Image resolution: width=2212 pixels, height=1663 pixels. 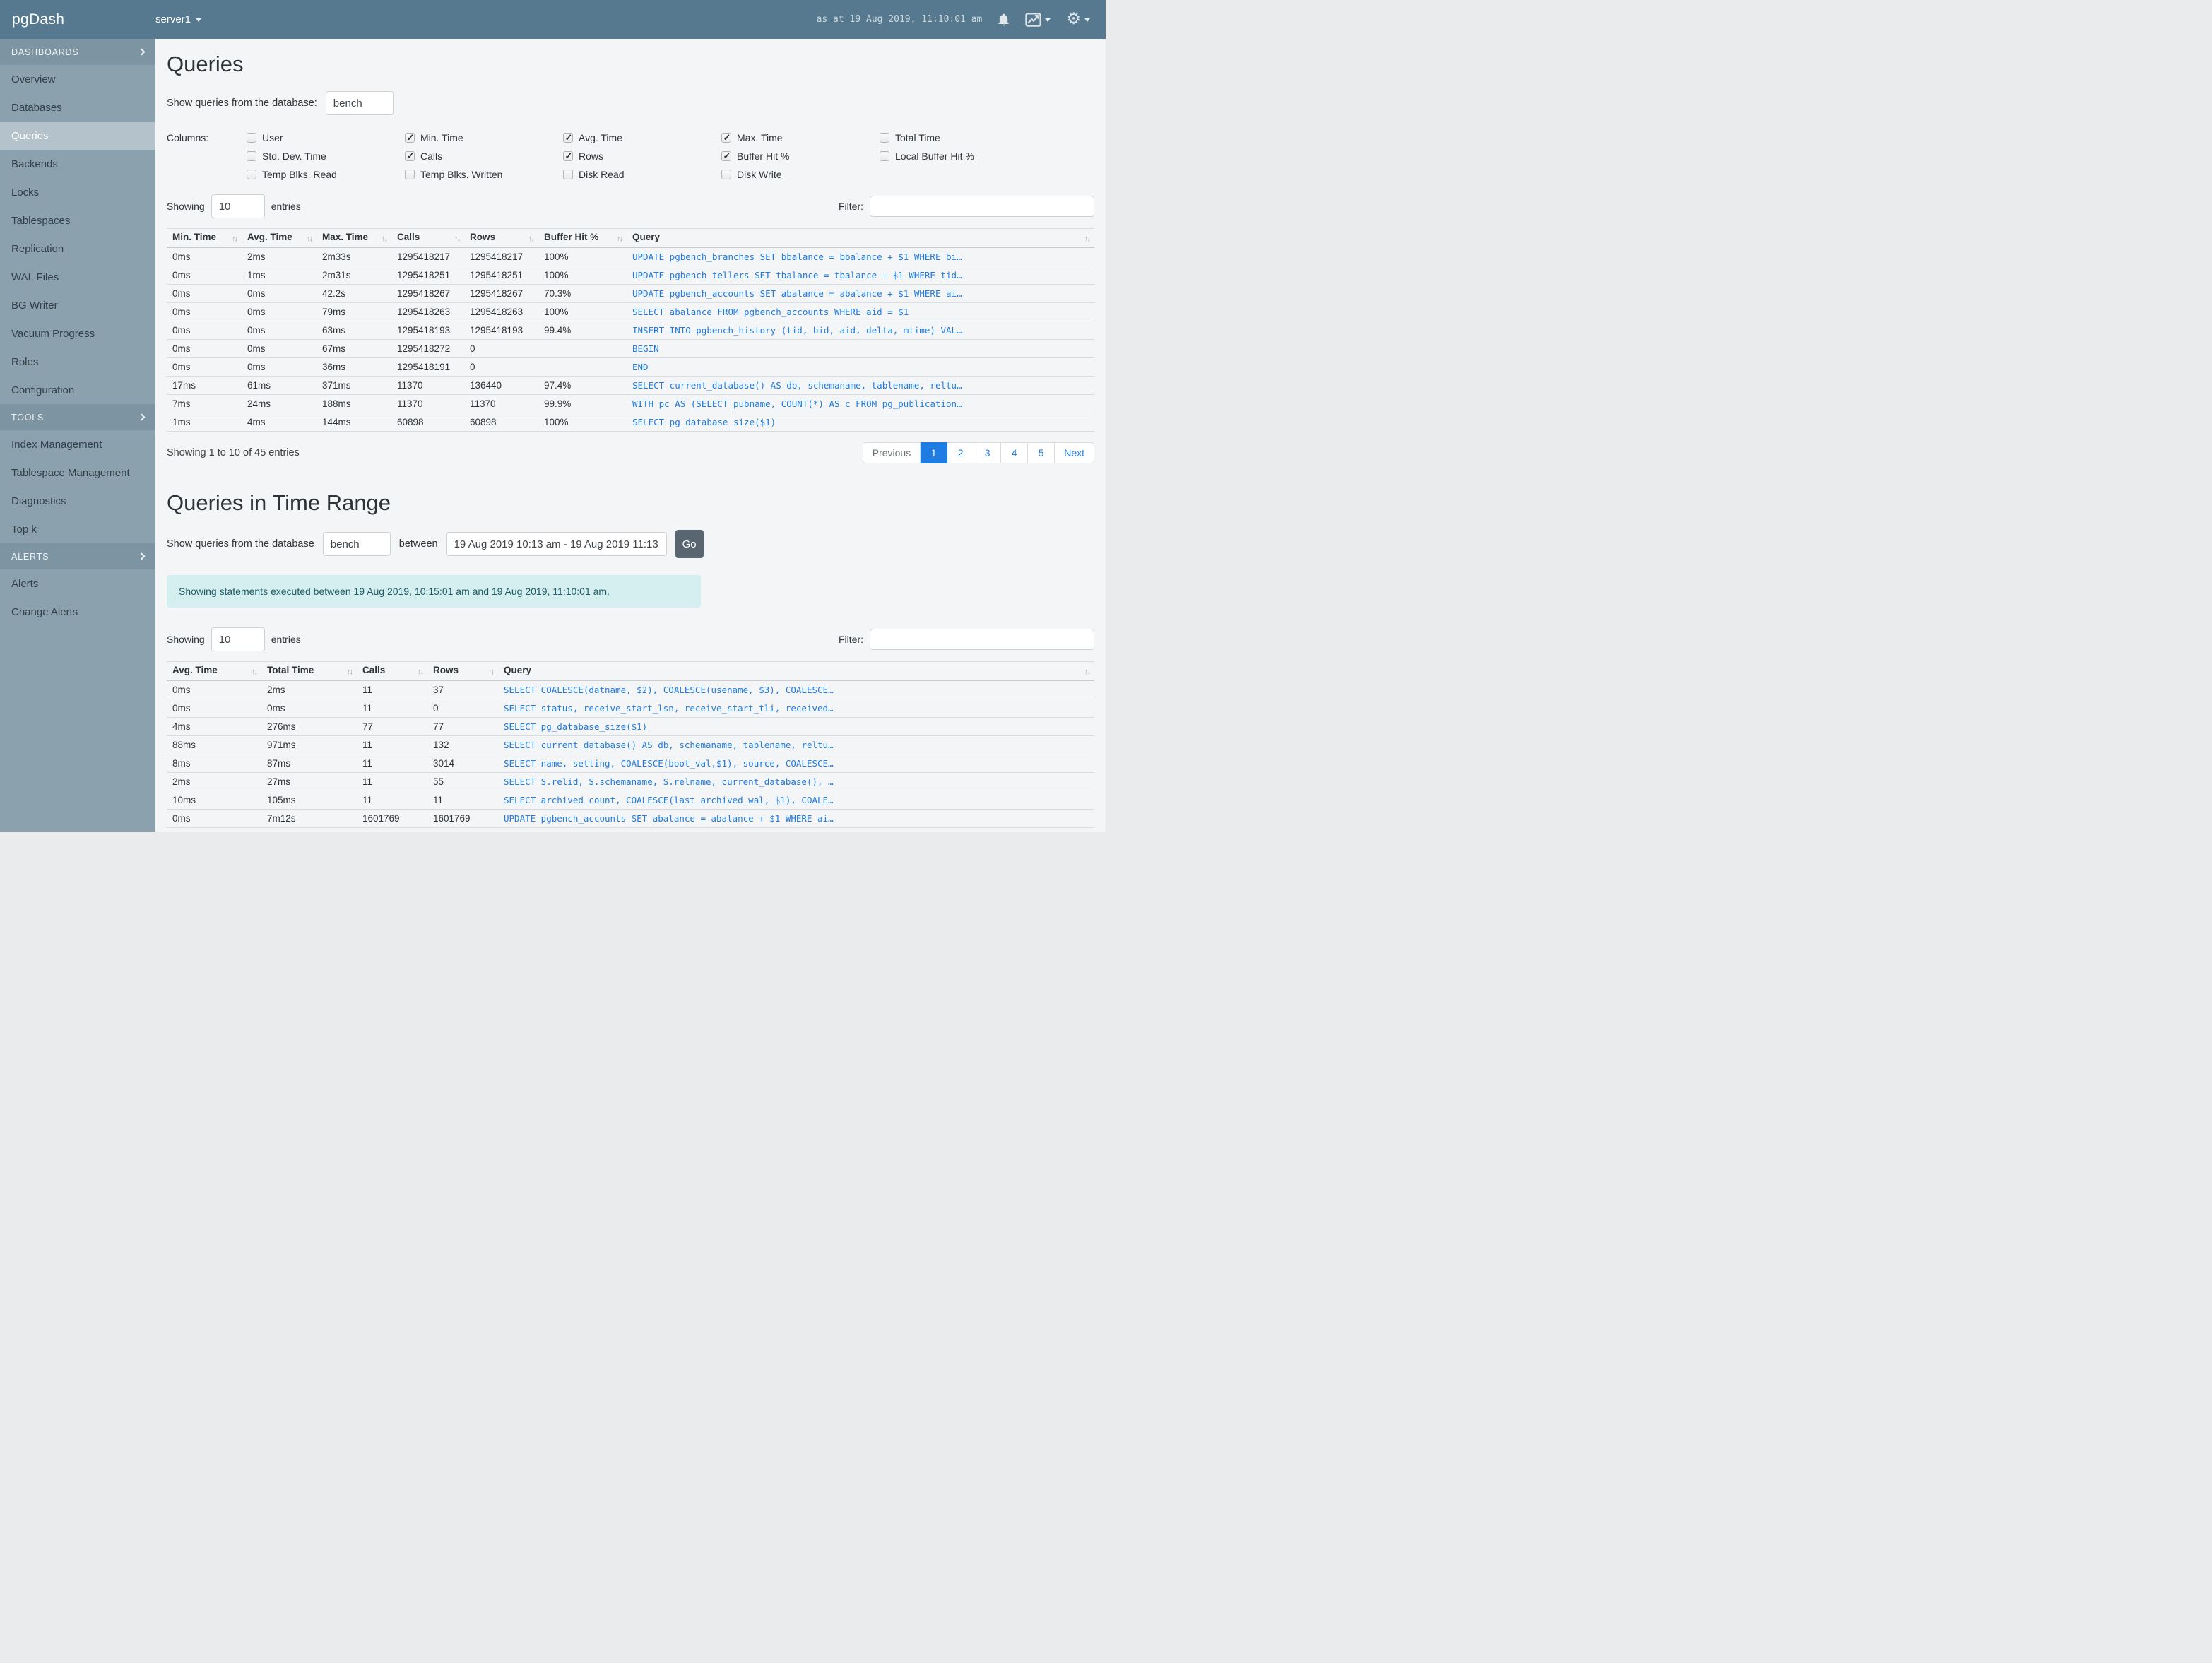 What do you see at coordinates (959, 138) in the screenshot?
I see `column-checkbox: Total Time` at bounding box center [959, 138].